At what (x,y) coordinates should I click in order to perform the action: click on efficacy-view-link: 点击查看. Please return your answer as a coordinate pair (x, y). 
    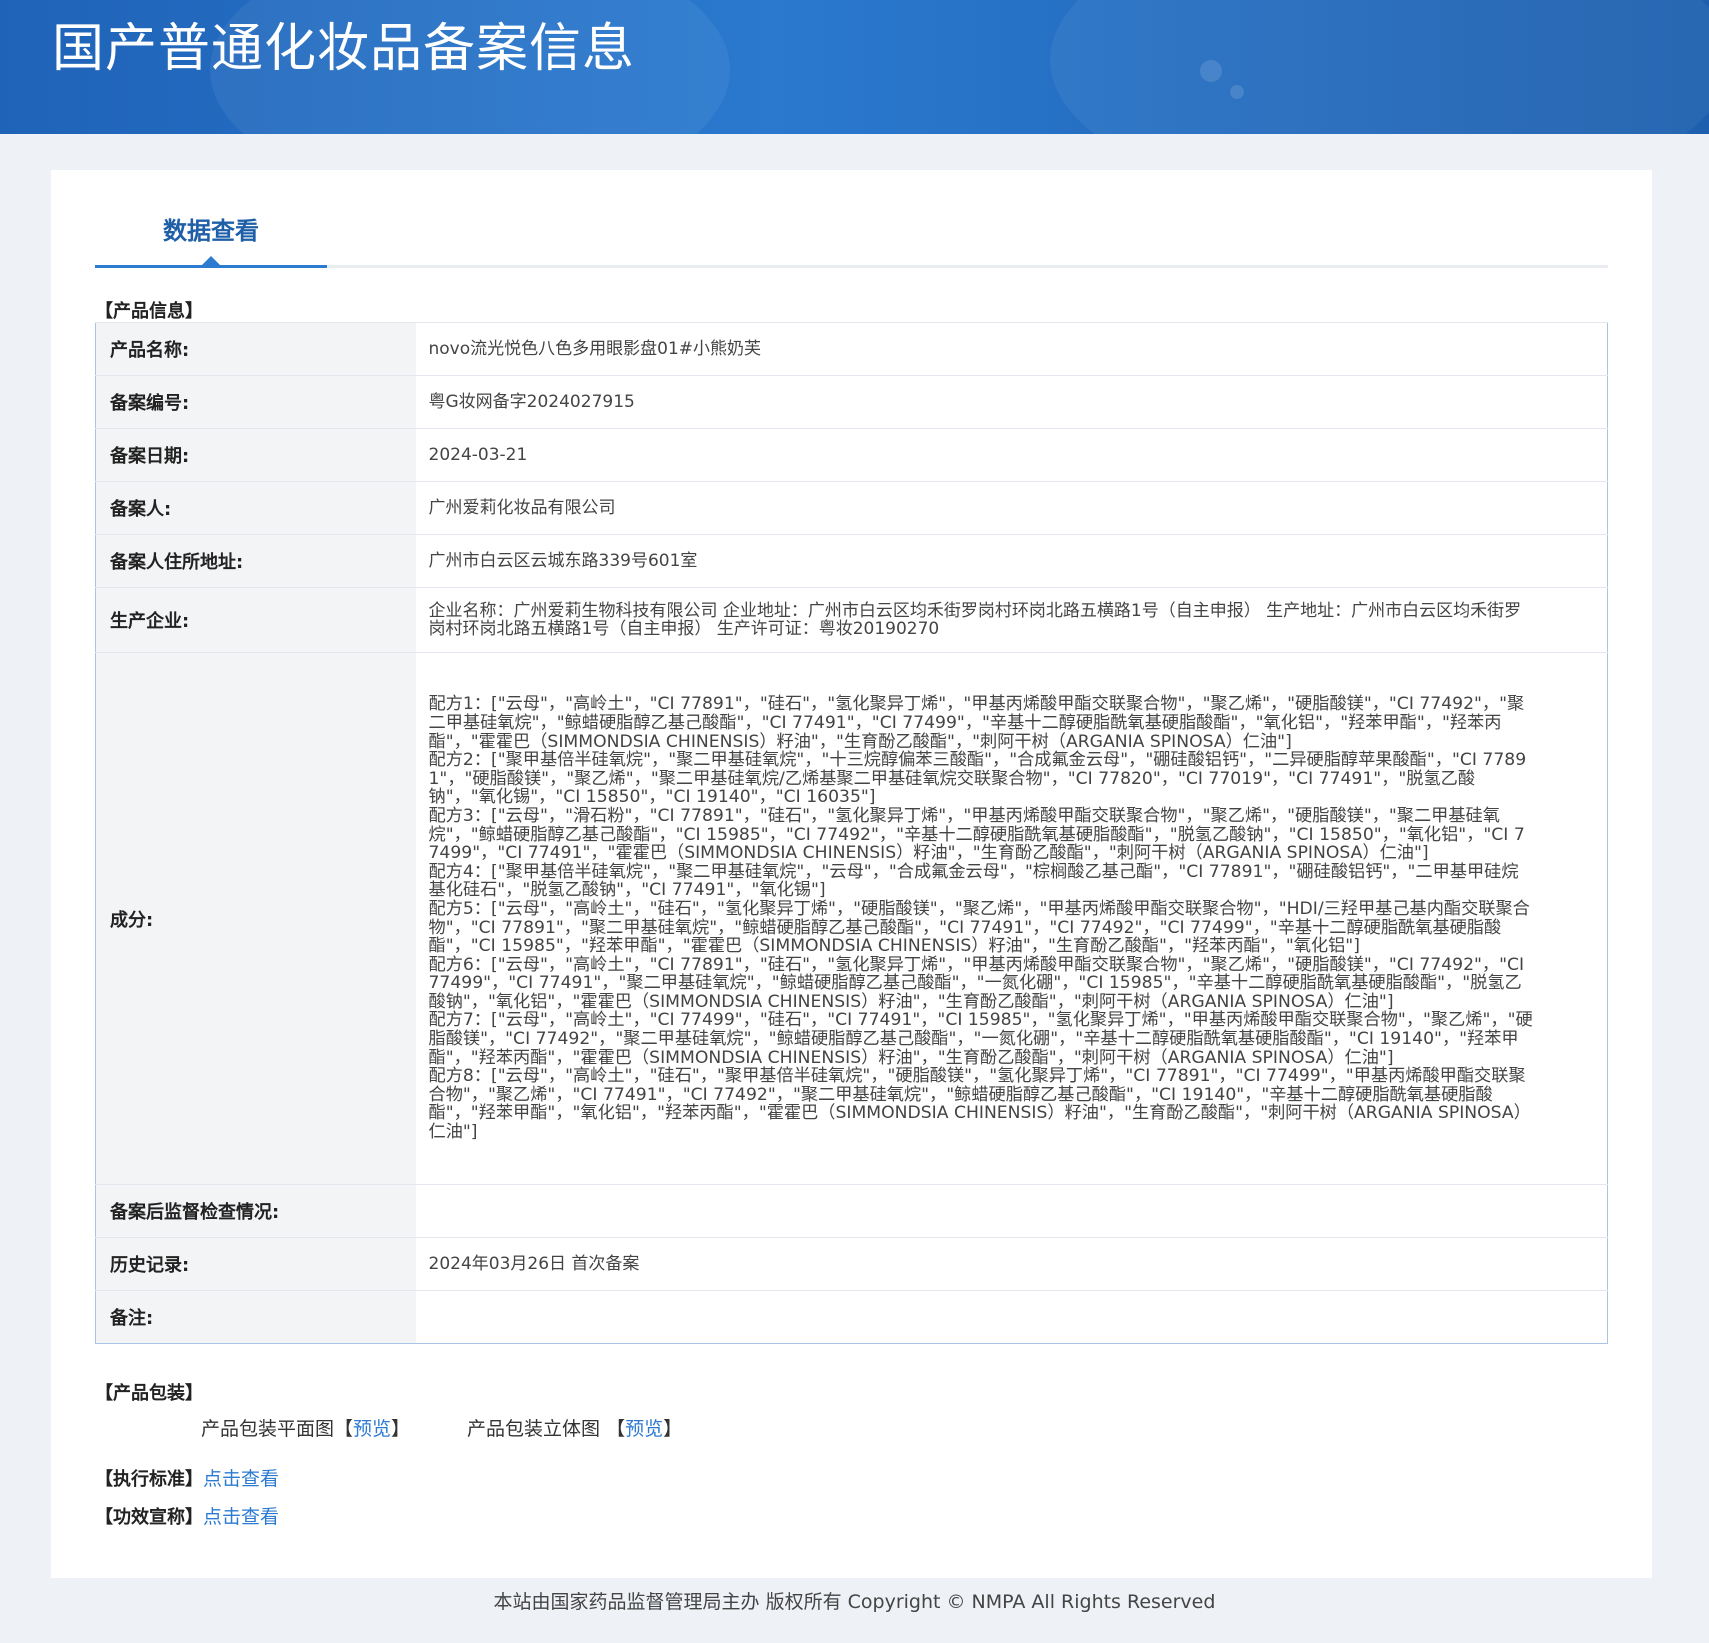
    Looking at the image, I should click on (241, 1517).